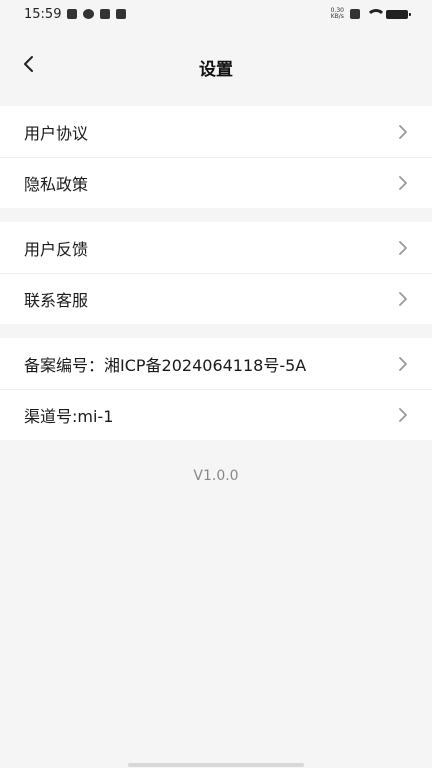  What do you see at coordinates (165, 365) in the screenshot?
I see `menu-item-label: 备案编号：湘ICP备2024064118号-5A` at bounding box center [165, 365].